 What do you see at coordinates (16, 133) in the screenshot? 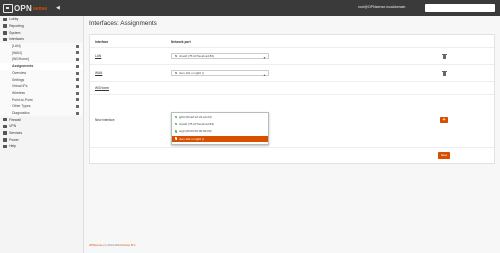
I see `sidebar-item-label: Services` at bounding box center [16, 133].